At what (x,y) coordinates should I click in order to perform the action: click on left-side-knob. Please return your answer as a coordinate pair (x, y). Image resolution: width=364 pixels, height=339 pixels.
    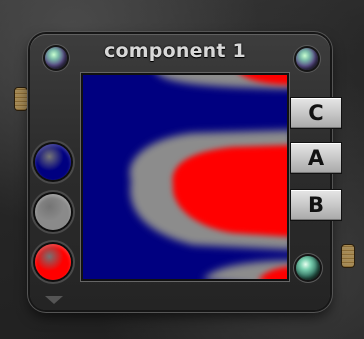
    Looking at the image, I should click on (21, 99).